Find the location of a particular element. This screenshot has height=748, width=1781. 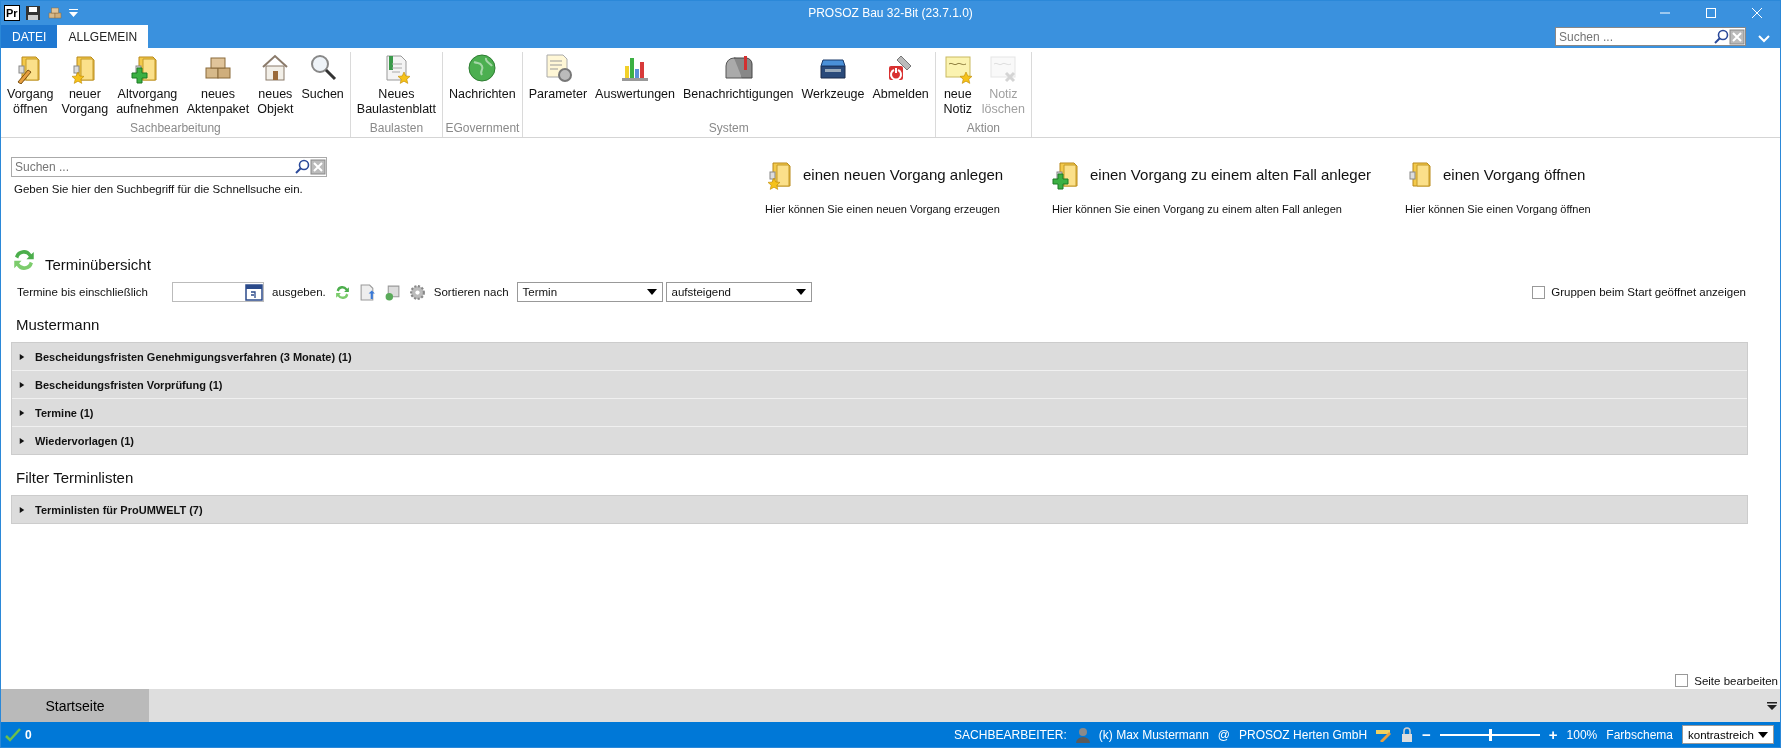

ribbon-button: Nachrichten is located at coordinates (482, 86).